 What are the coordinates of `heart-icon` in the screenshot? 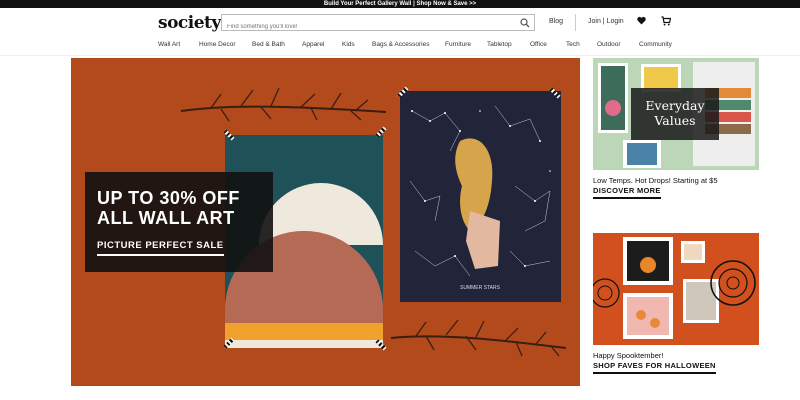 It's located at (641, 20).